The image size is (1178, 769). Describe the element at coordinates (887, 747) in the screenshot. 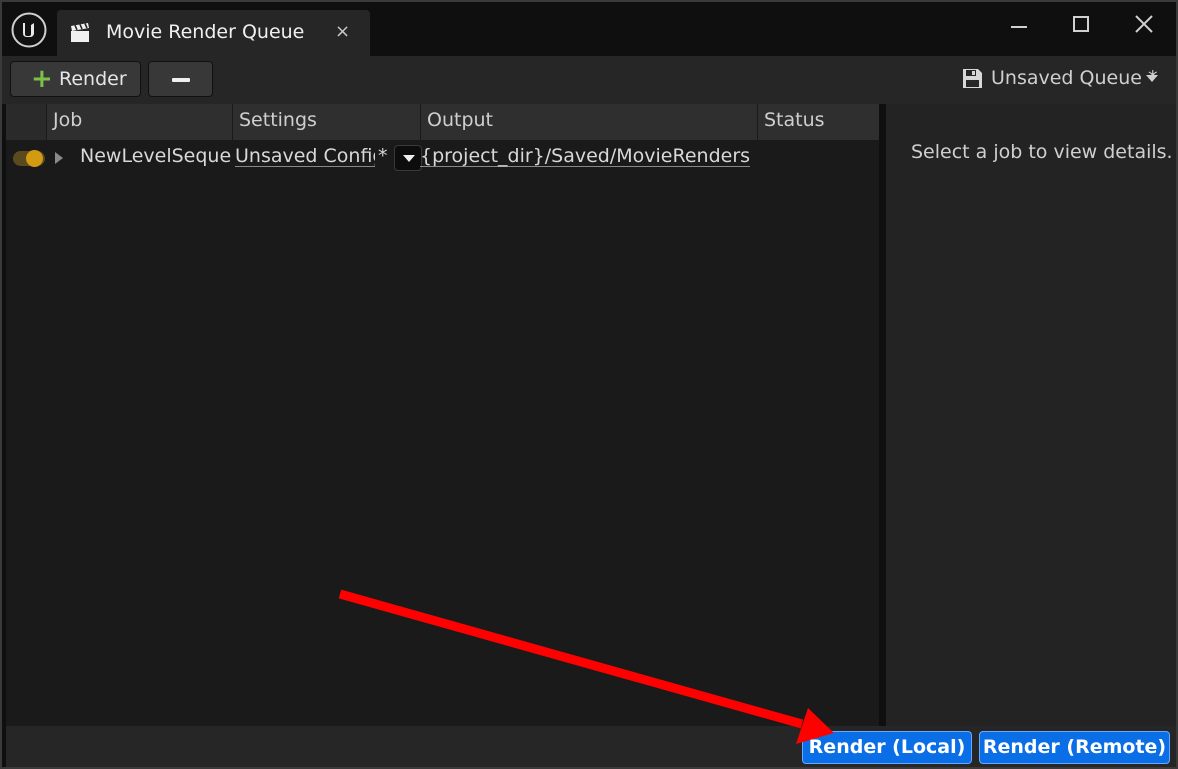

I see `render-local-button: Render (Local)` at that location.